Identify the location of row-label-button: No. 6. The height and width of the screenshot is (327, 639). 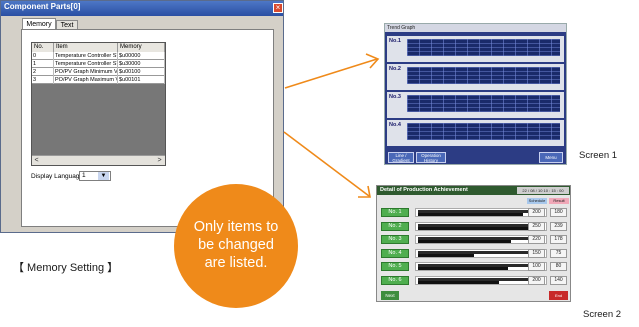
(395, 280).